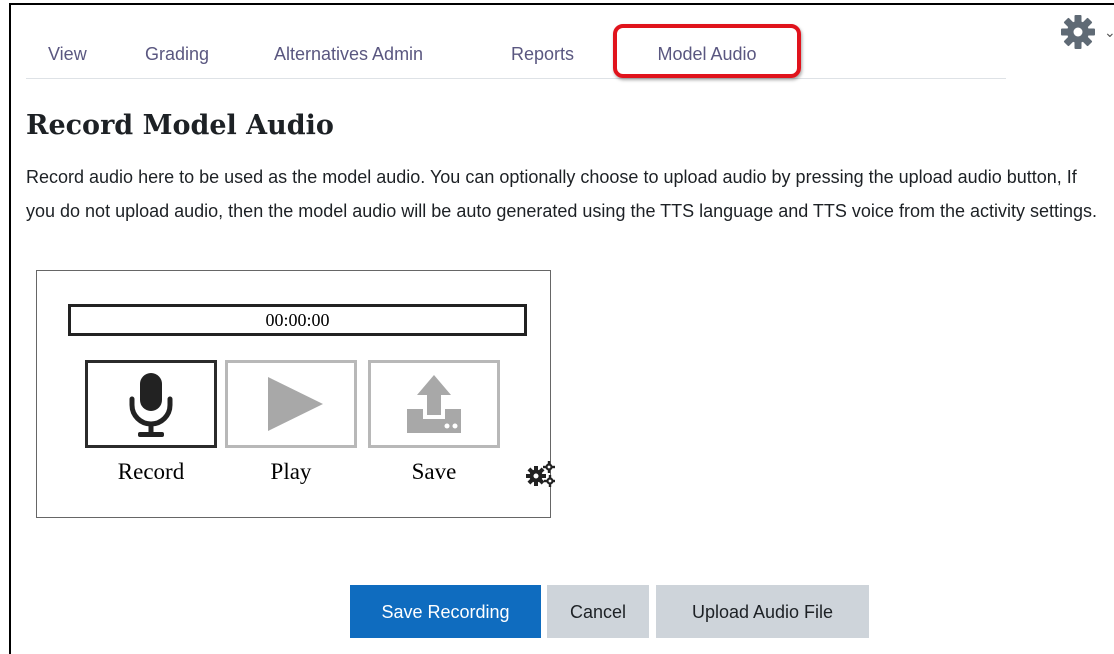 The width and height of the screenshot is (1114, 654). I want to click on tab-model-audio-highlight: Model Audio, so click(707, 51).